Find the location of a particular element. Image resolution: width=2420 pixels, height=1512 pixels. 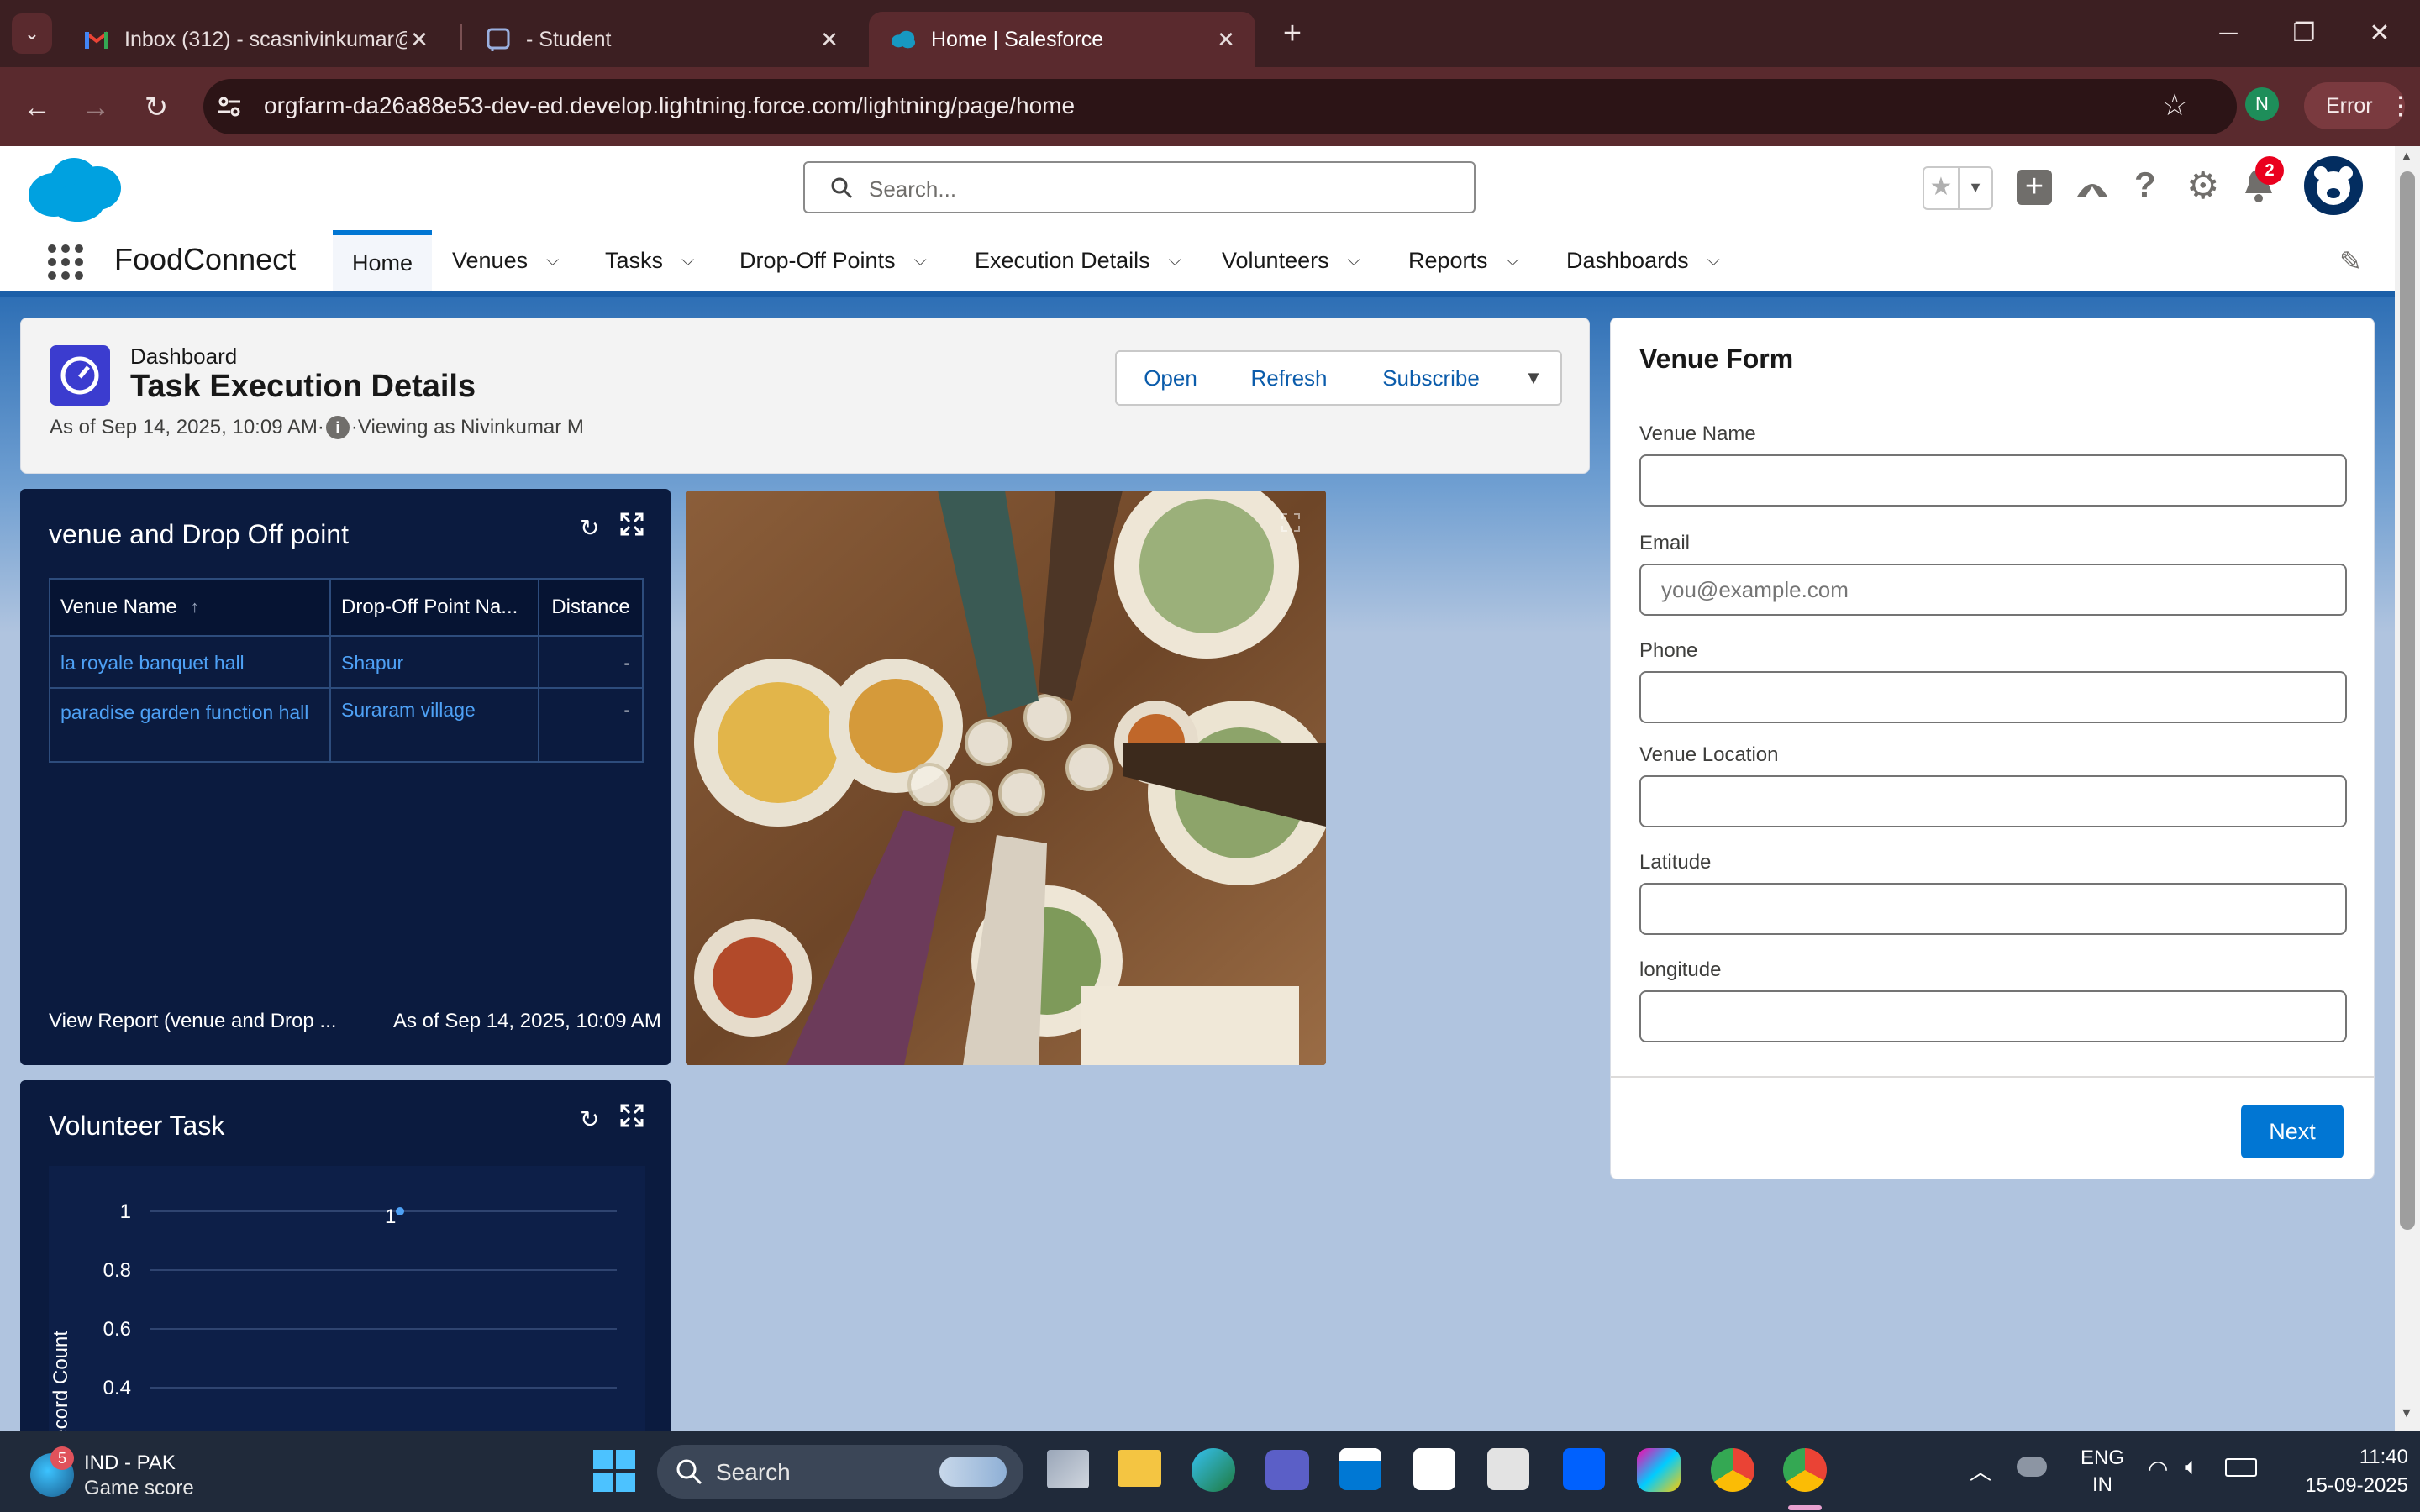

app-launcher-icon is located at coordinates (65, 264).